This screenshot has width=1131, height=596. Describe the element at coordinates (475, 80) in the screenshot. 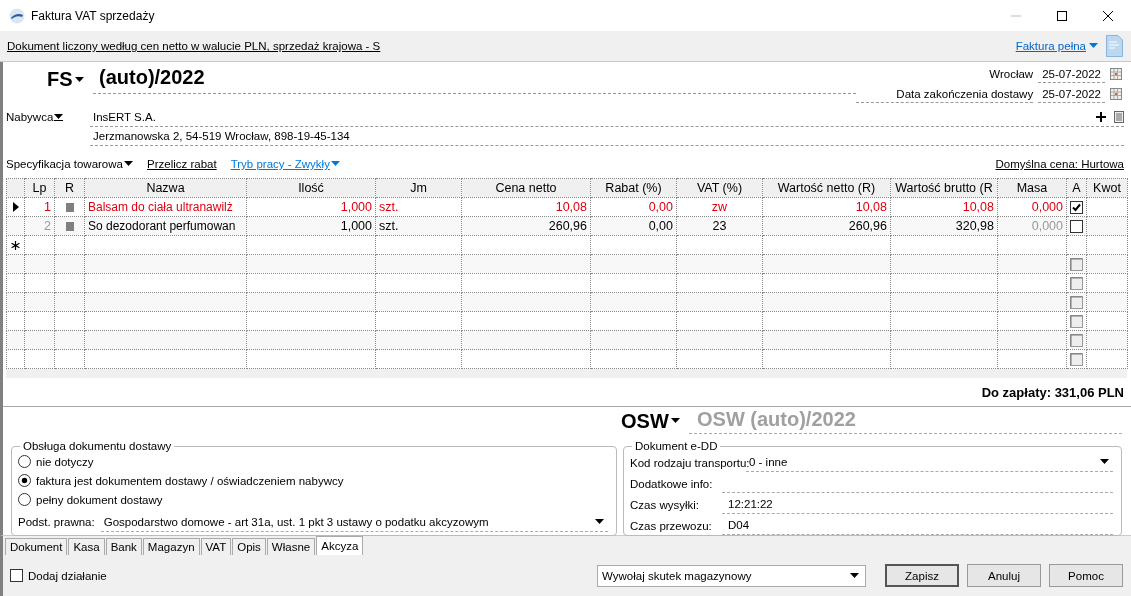

I see `document-number-field: (auto)/2022` at that location.